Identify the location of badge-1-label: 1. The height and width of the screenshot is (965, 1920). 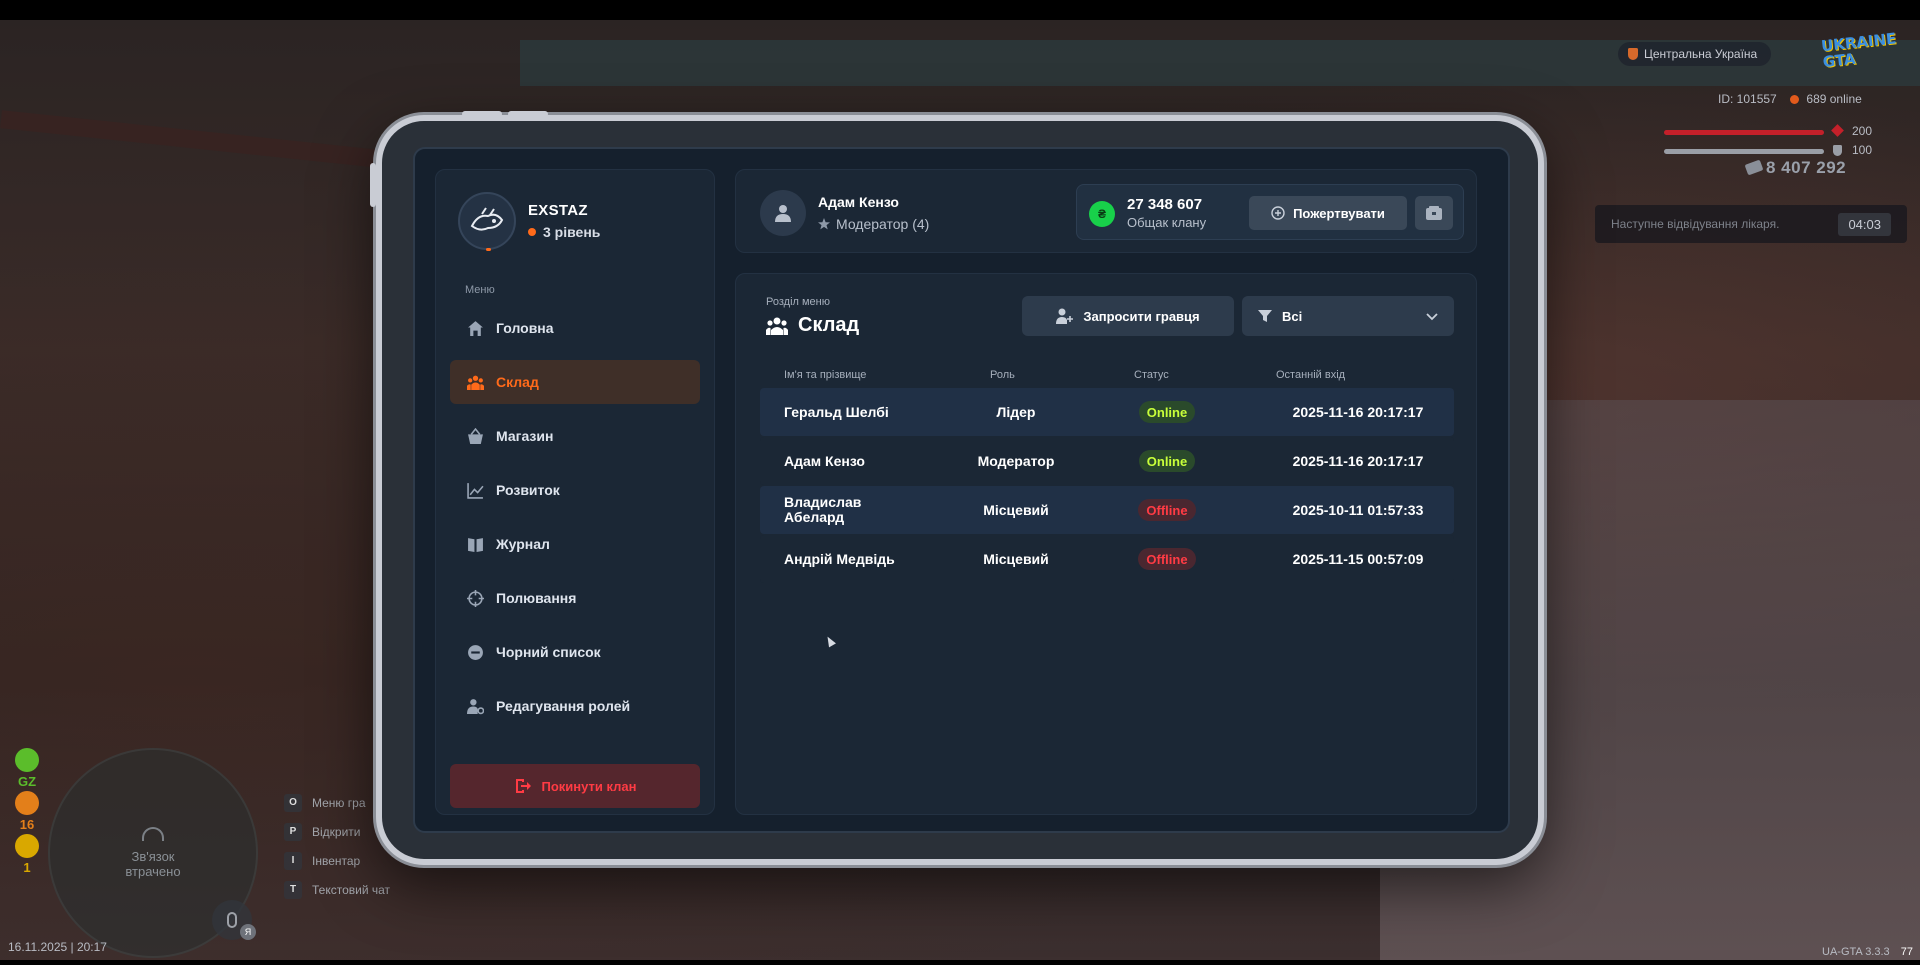
(27, 867).